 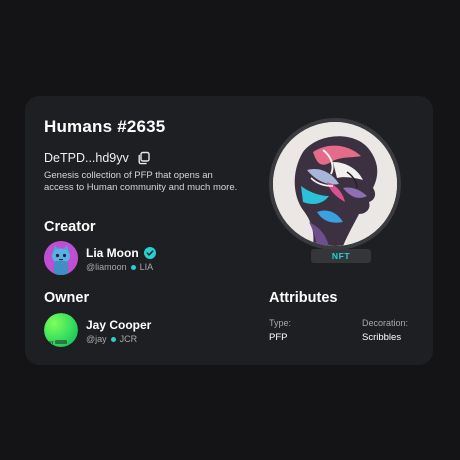 I want to click on nft-badge: NFT, so click(x=341, y=256).